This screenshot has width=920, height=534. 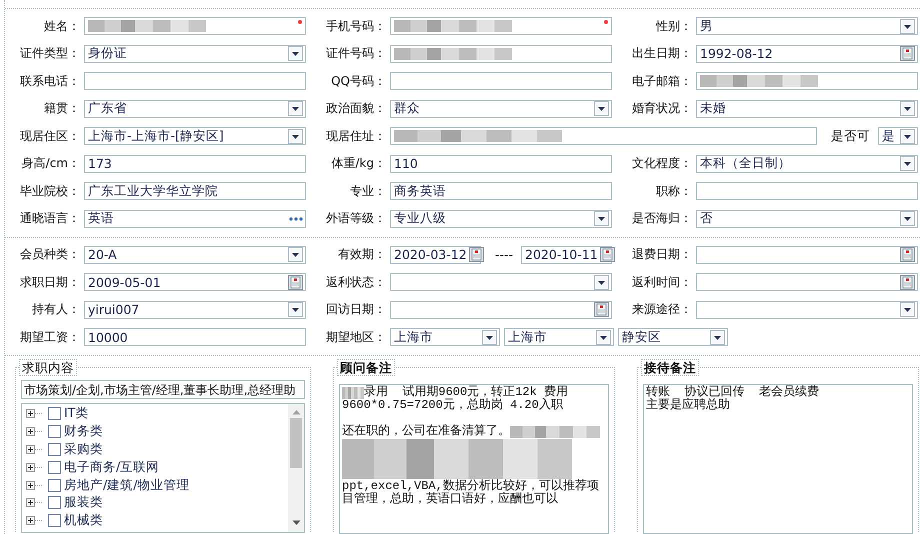 What do you see at coordinates (112, 467) in the screenshot?
I see `tree-item: 电子商务/互联网` at bounding box center [112, 467].